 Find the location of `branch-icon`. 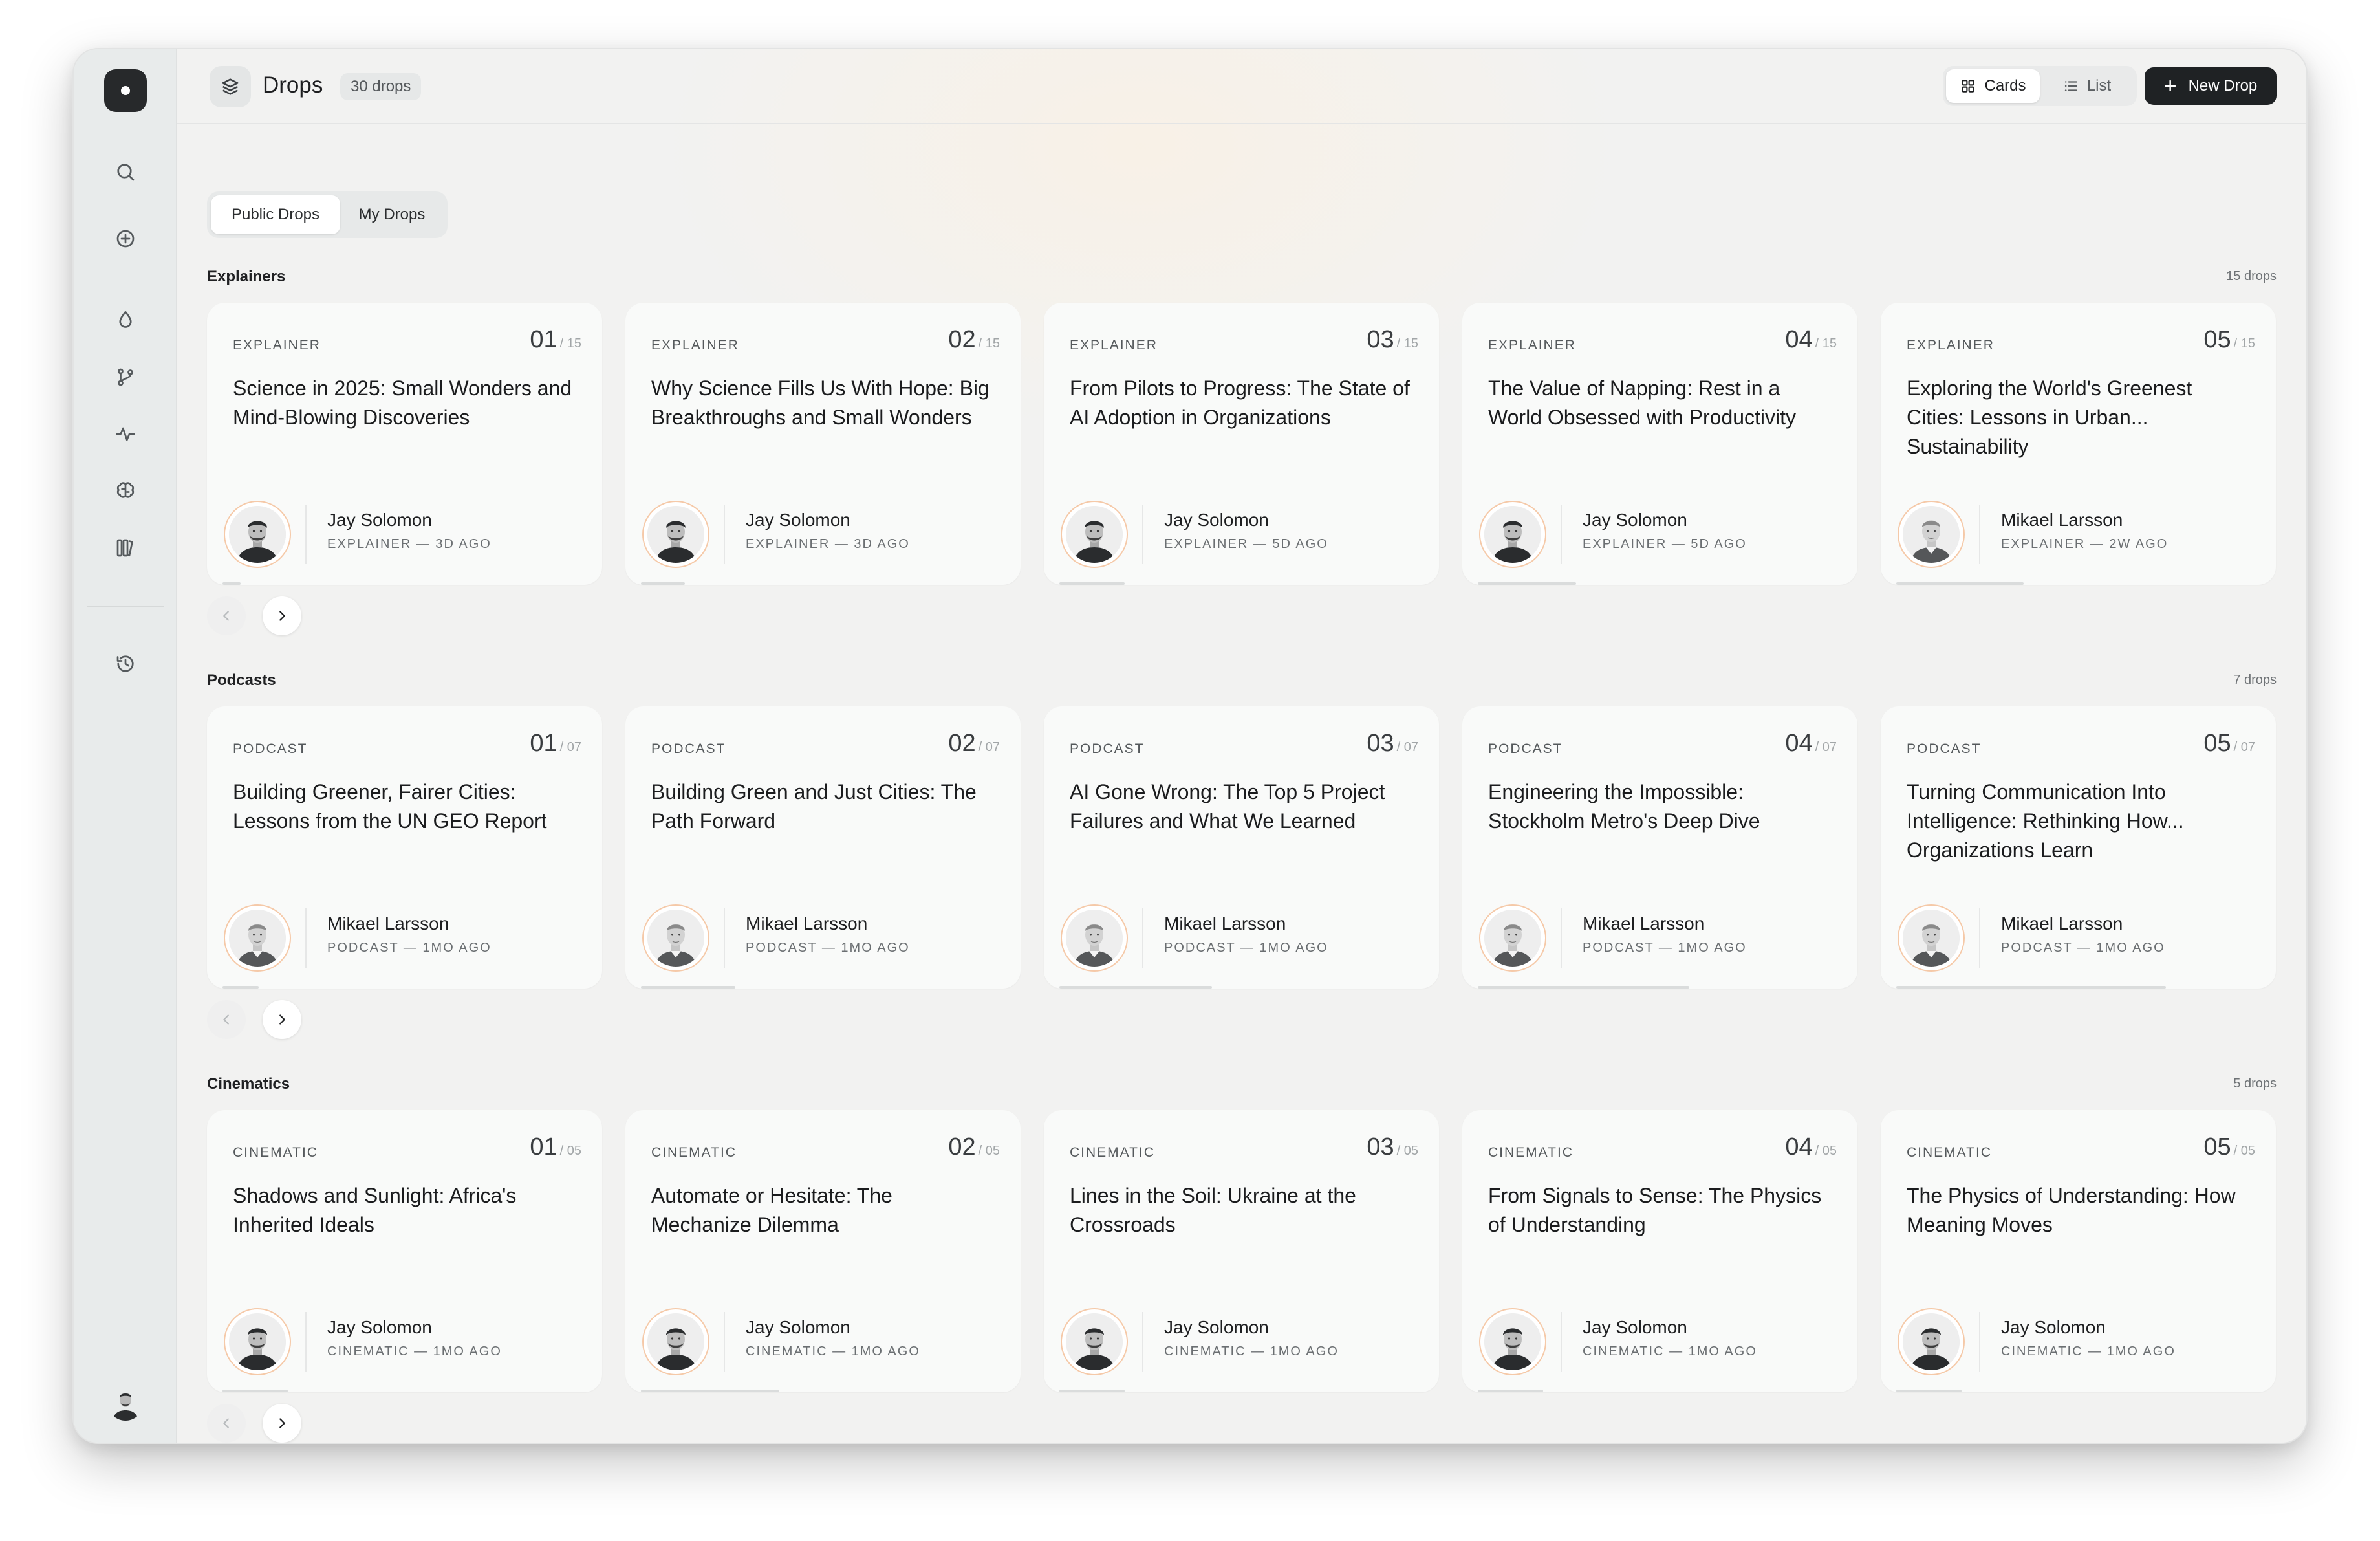

branch-icon is located at coordinates (125, 377).